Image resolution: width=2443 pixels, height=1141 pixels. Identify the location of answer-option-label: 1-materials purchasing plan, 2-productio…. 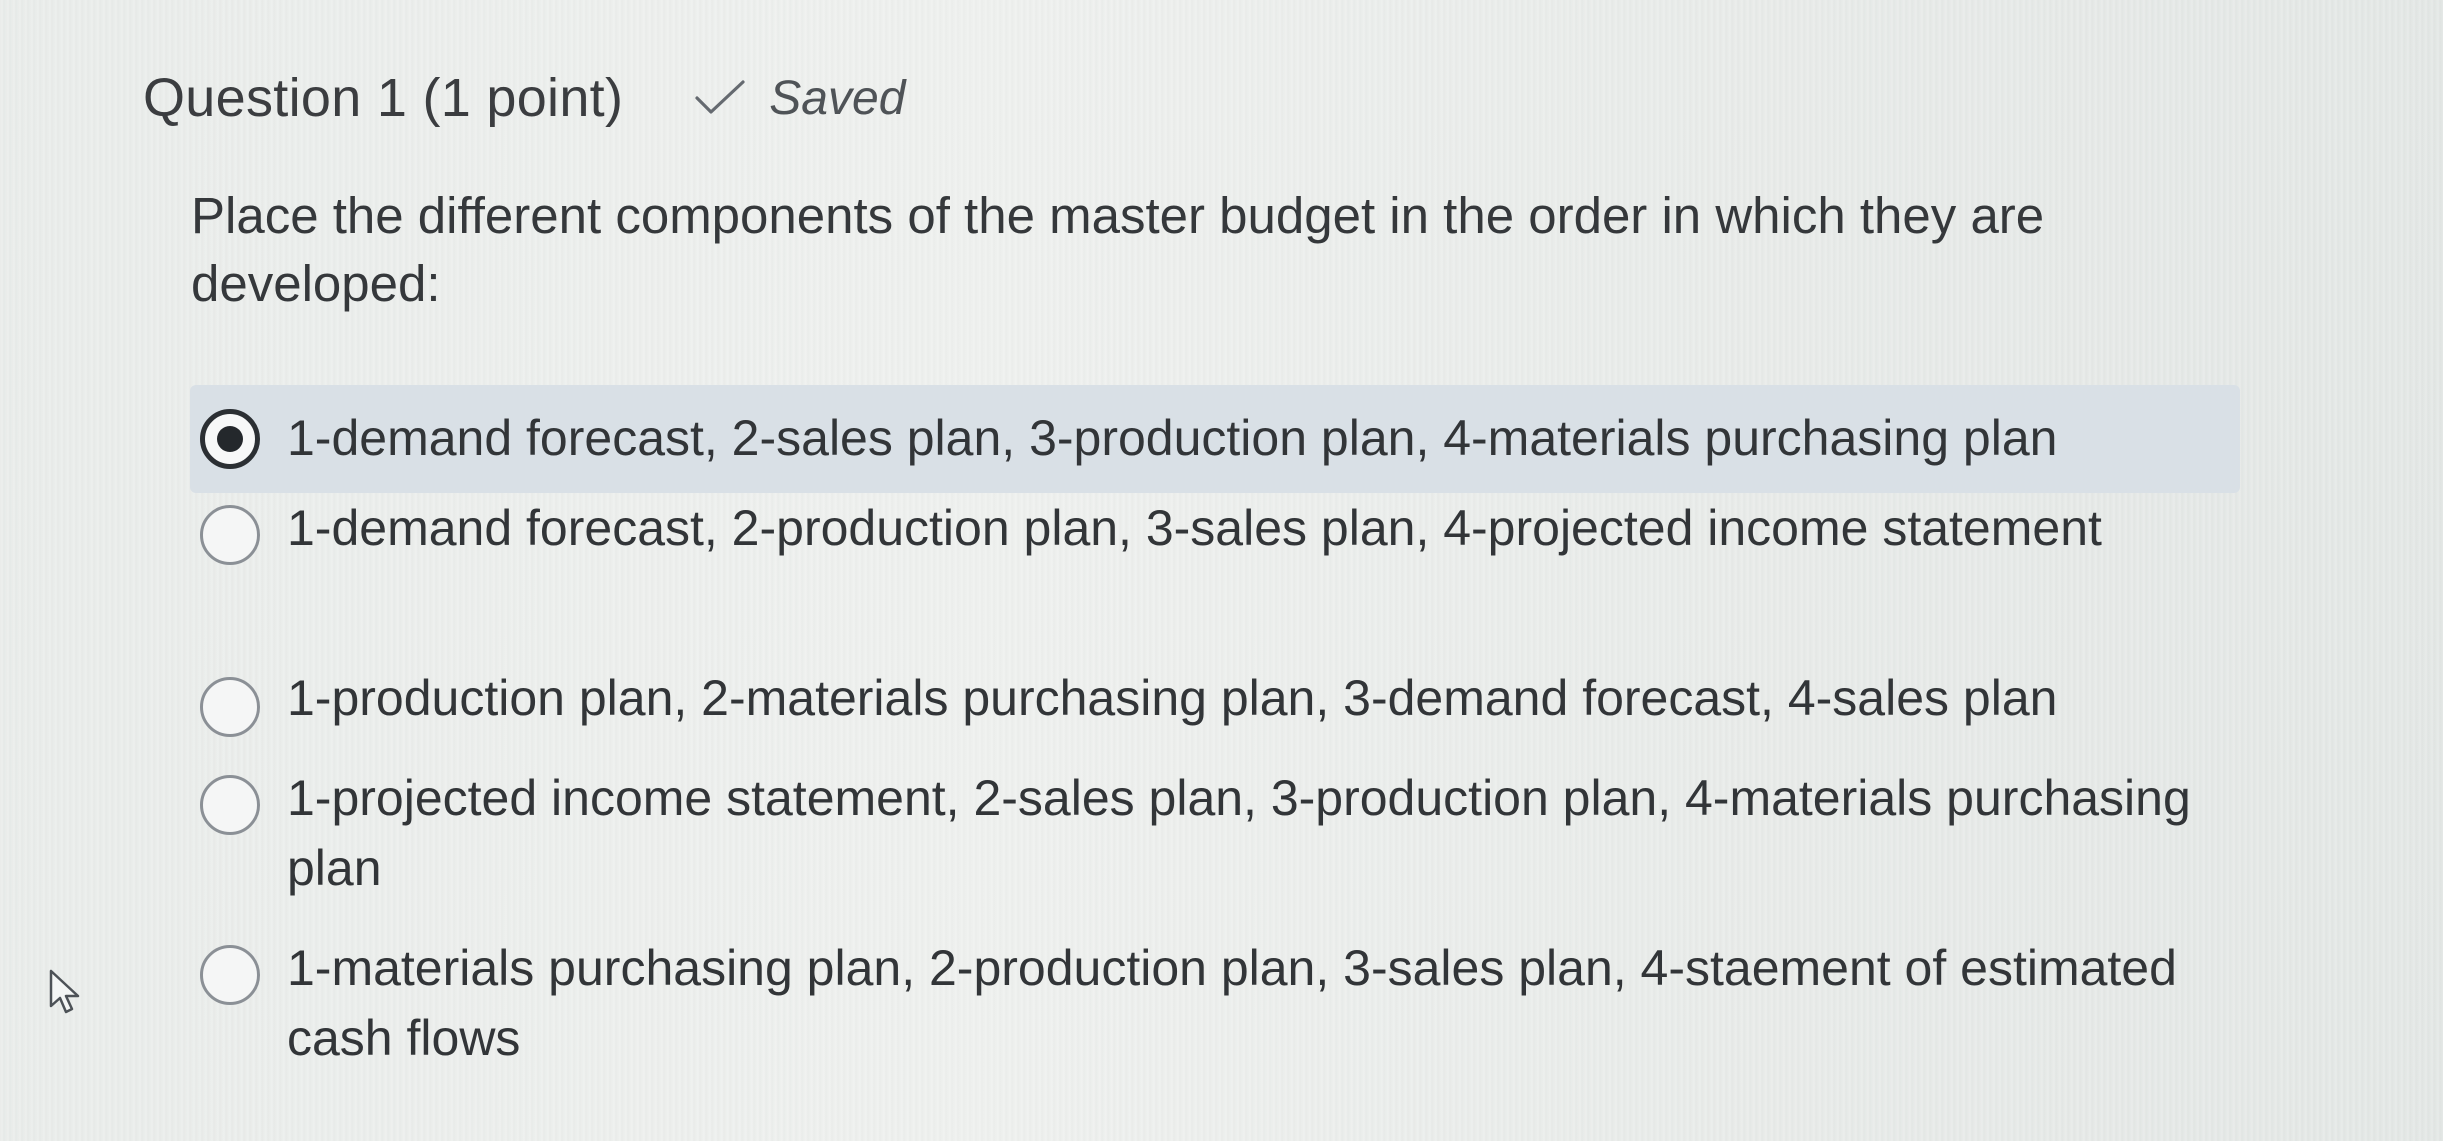
(1232, 1003).